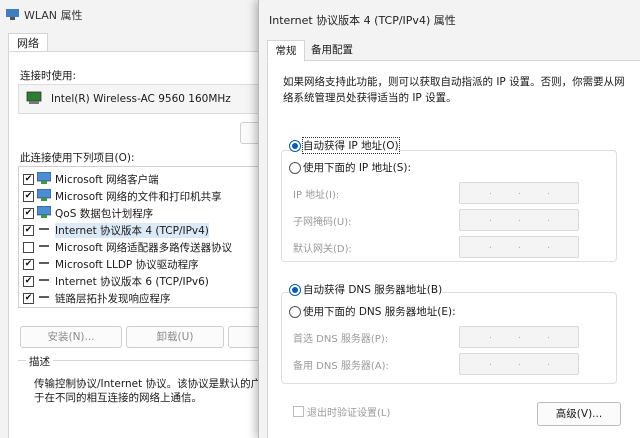 The image size is (640, 438). What do you see at coordinates (44, 195) in the screenshot?
I see `file-share-icon` at bounding box center [44, 195].